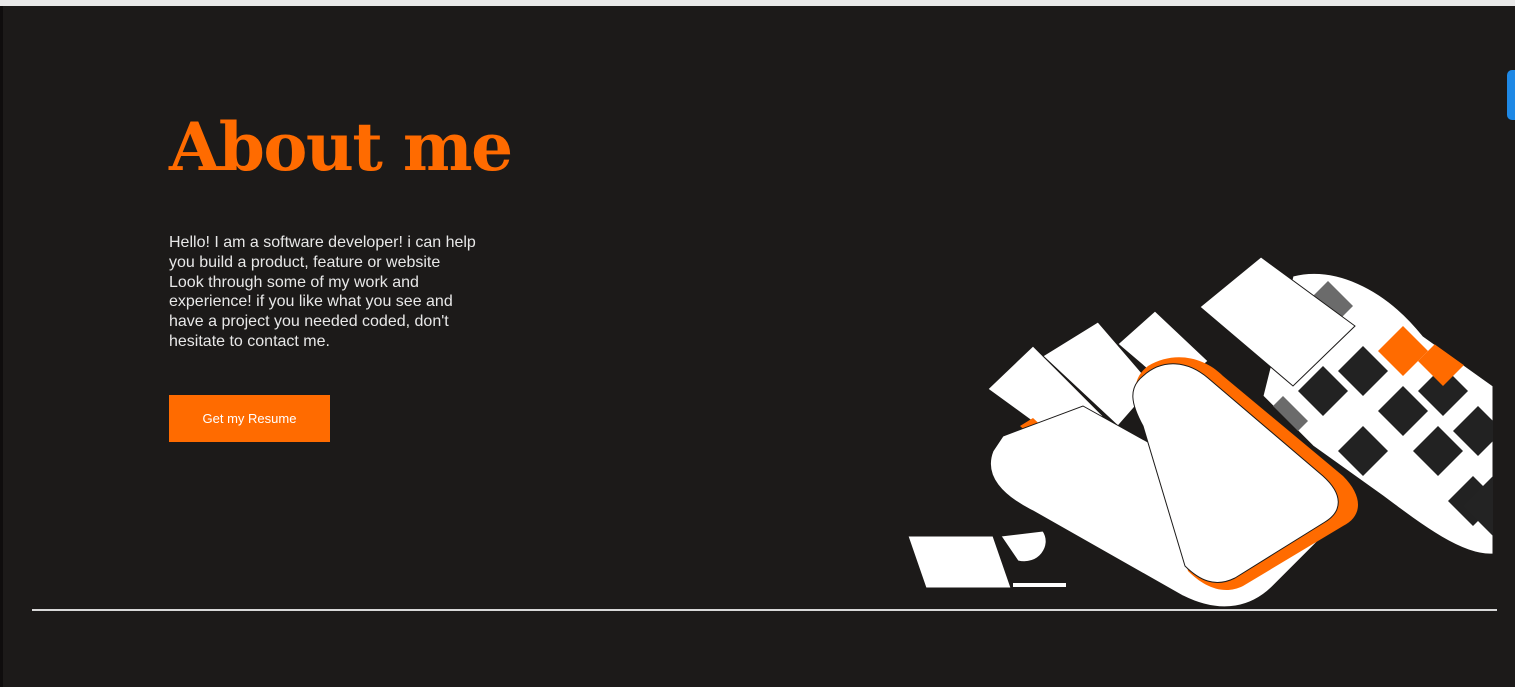  Describe the element at coordinates (305, 262) in the screenshot. I see `bio-line: you build a product, feature or website` at that location.